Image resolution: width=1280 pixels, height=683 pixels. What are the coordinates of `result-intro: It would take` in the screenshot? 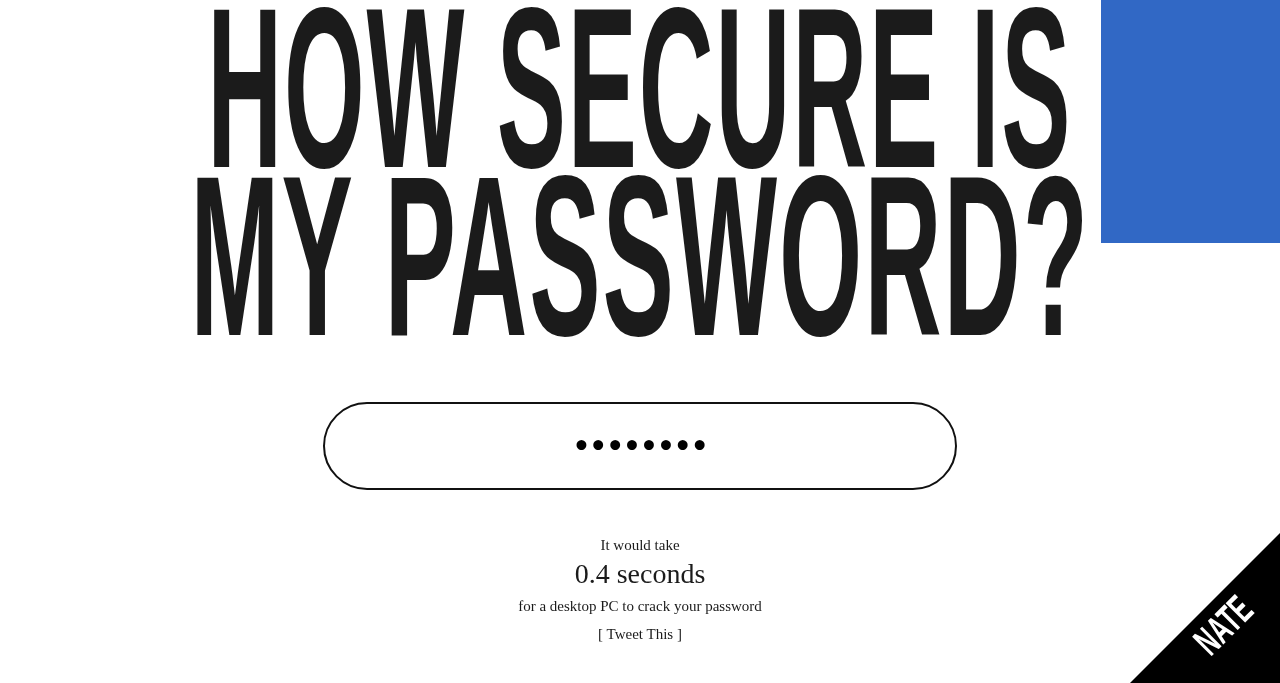 It's located at (640, 545).